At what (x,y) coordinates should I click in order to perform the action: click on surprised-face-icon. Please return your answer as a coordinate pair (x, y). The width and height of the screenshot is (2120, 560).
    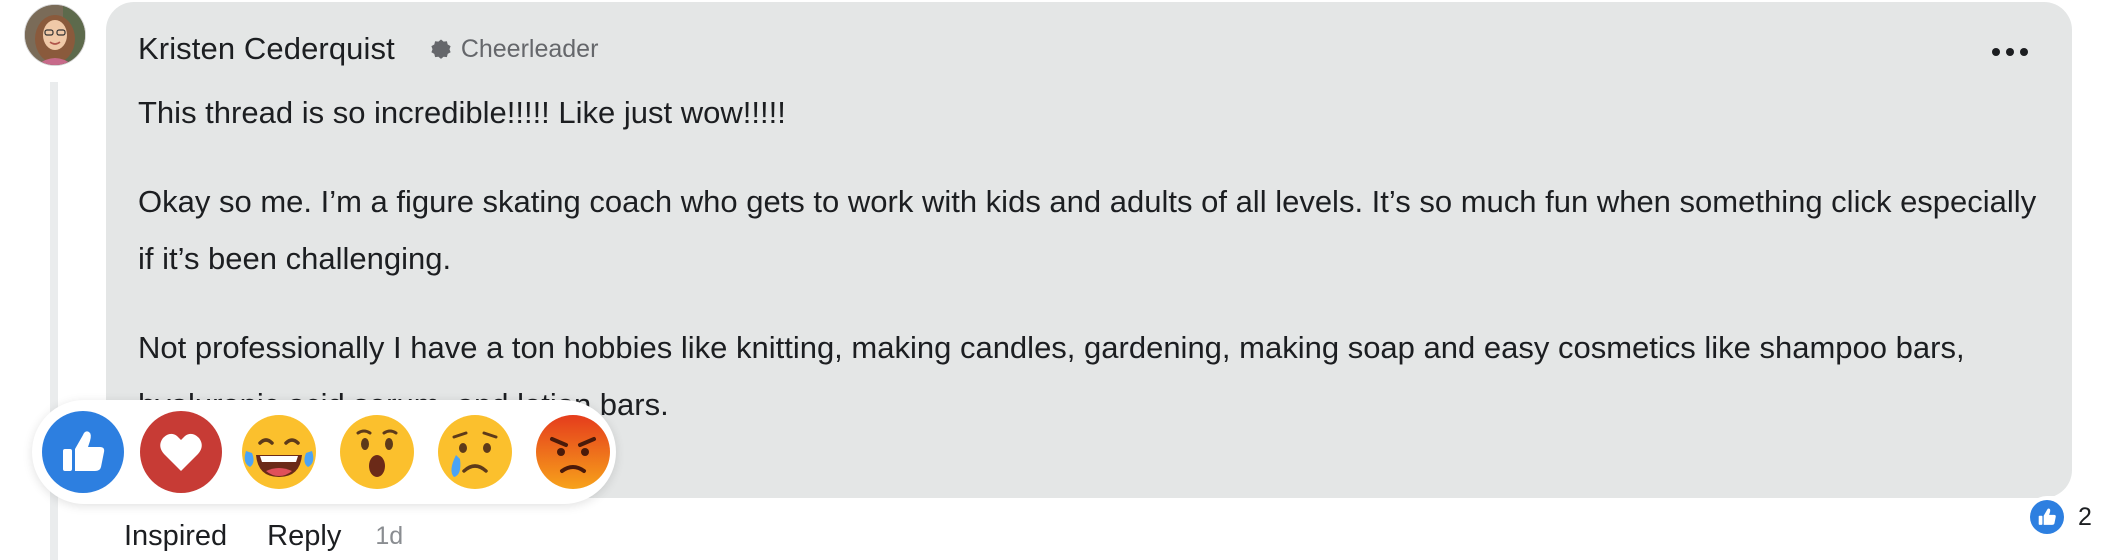
    Looking at the image, I should click on (377, 452).